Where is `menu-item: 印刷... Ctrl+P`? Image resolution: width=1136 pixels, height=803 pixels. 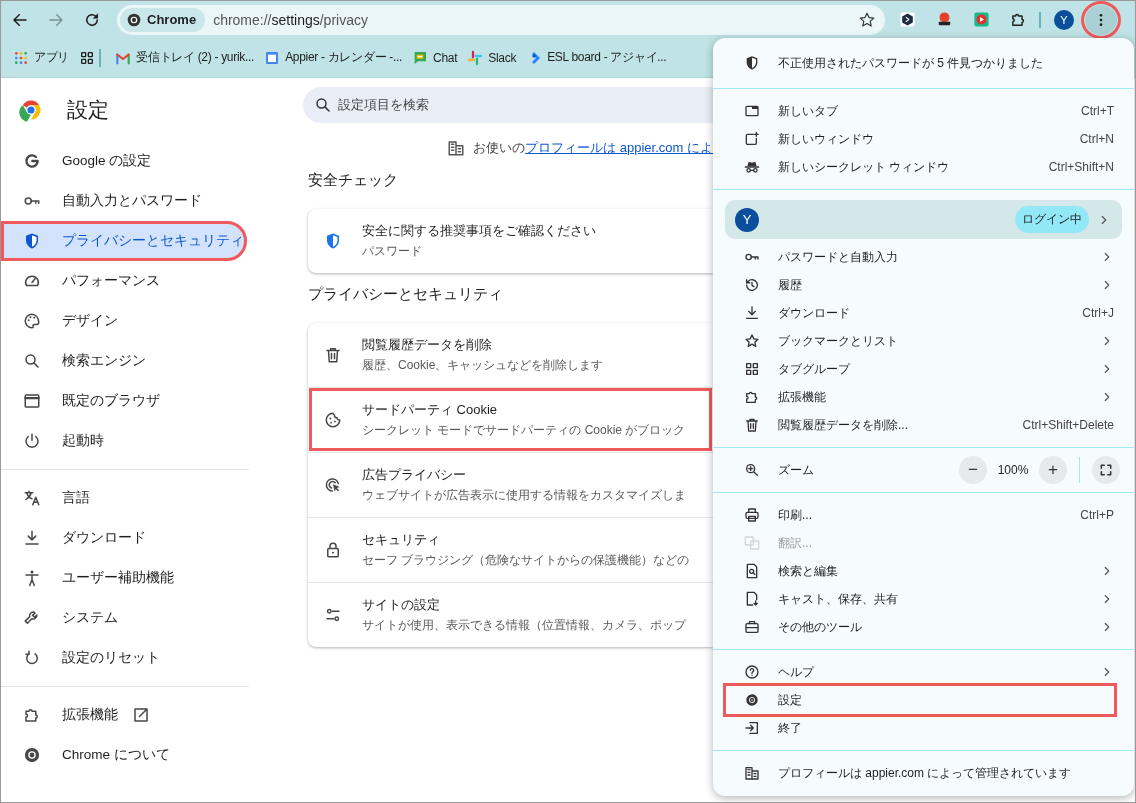
menu-item: 印刷... Ctrl+P is located at coordinates (920, 515).